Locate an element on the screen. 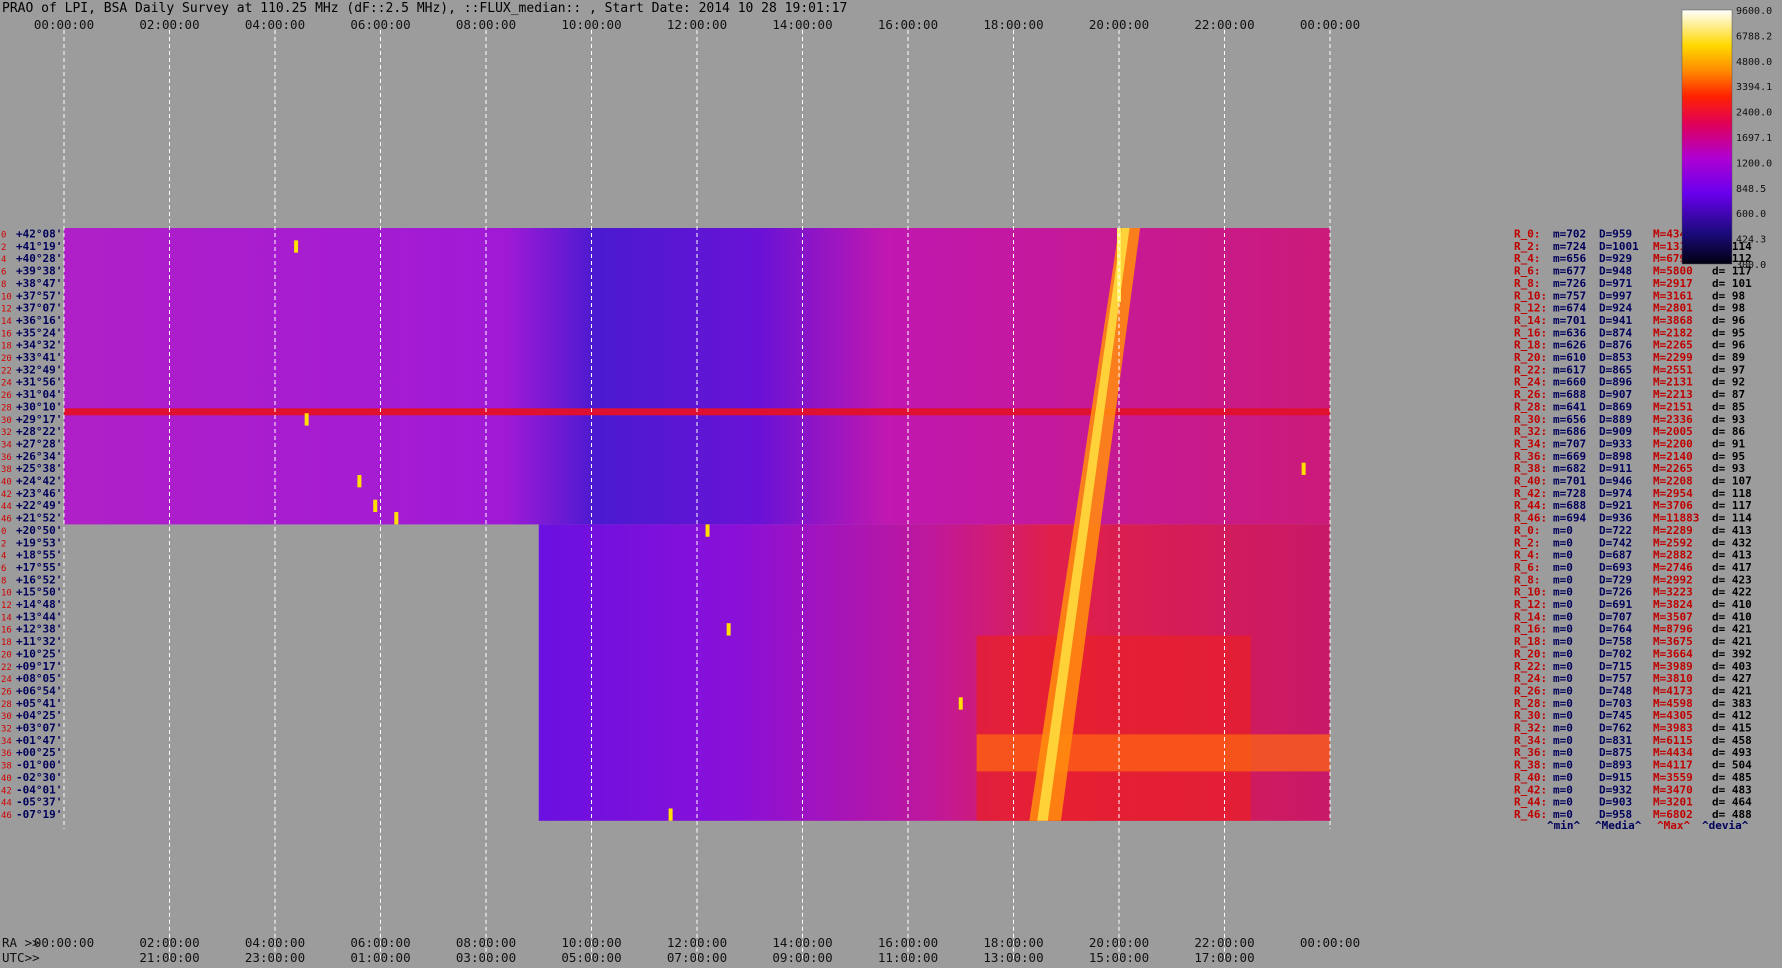  stat-label: R_18: is located at coordinates (1530, 641).